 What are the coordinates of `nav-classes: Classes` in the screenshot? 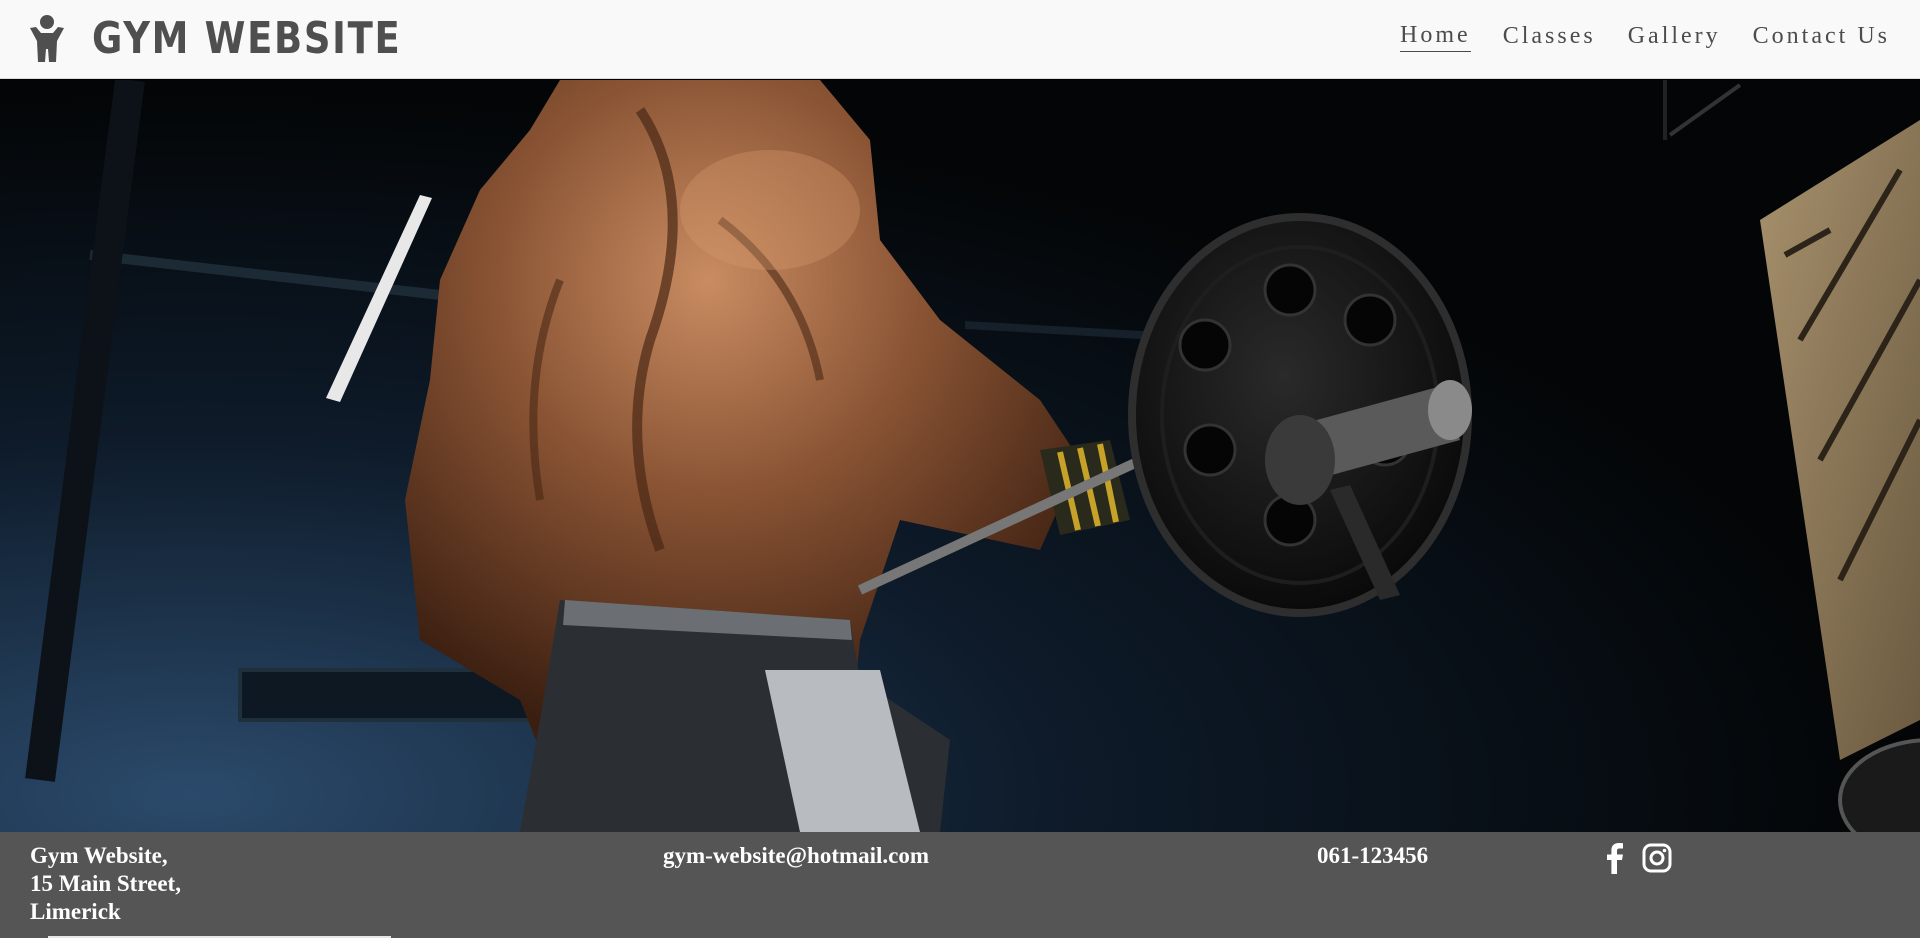 It's located at (1549, 37).